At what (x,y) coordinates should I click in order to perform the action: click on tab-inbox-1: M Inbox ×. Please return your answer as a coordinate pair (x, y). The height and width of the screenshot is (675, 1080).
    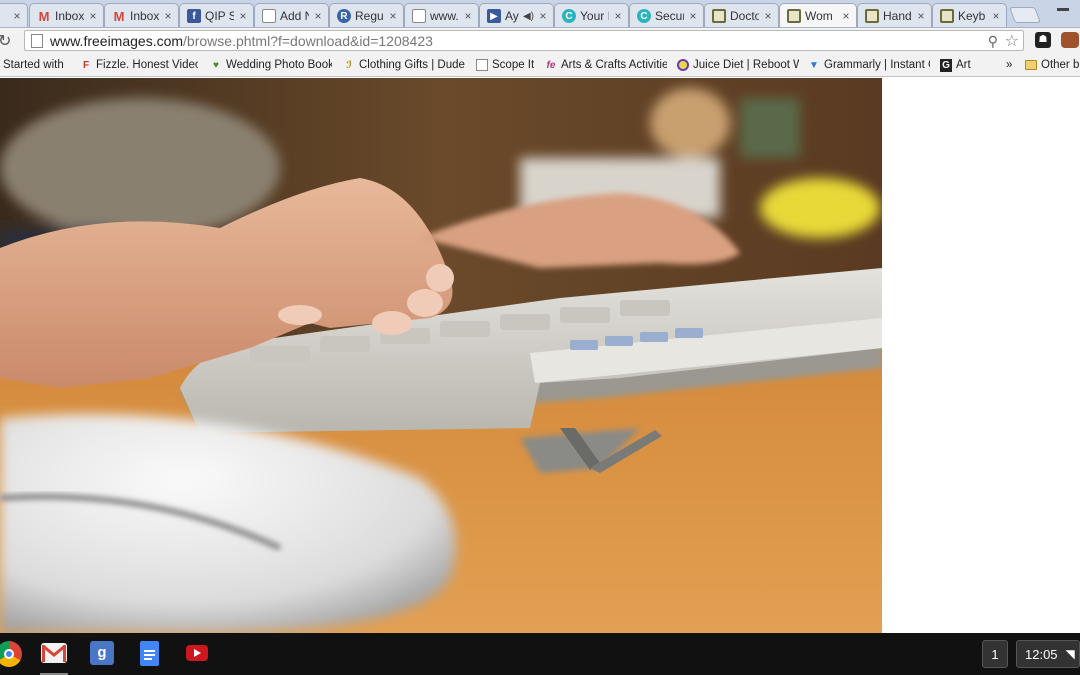
    Looking at the image, I should click on (66, 15).